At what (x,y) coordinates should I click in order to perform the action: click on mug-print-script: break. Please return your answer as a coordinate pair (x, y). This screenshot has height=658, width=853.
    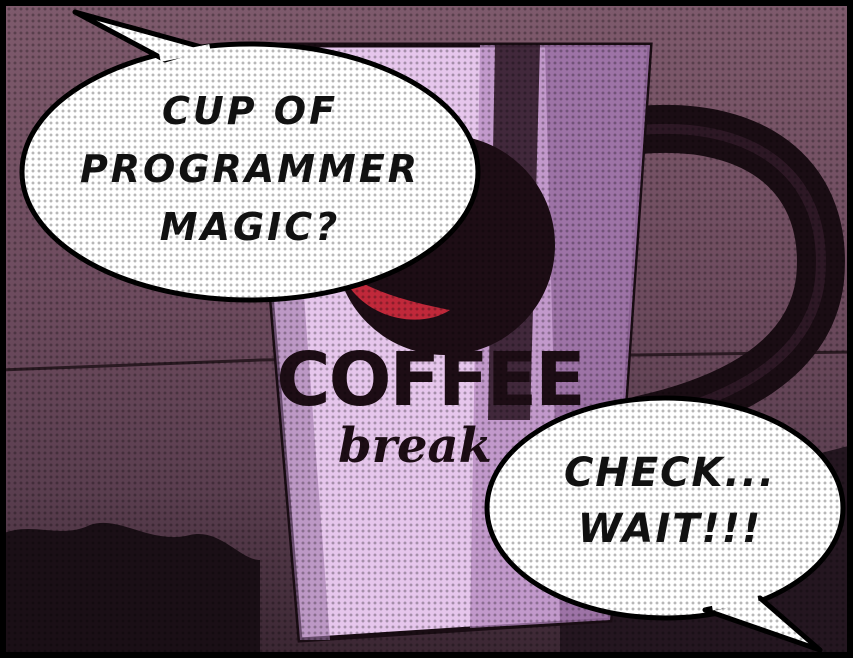
    Looking at the image, I should click on (415, 446).